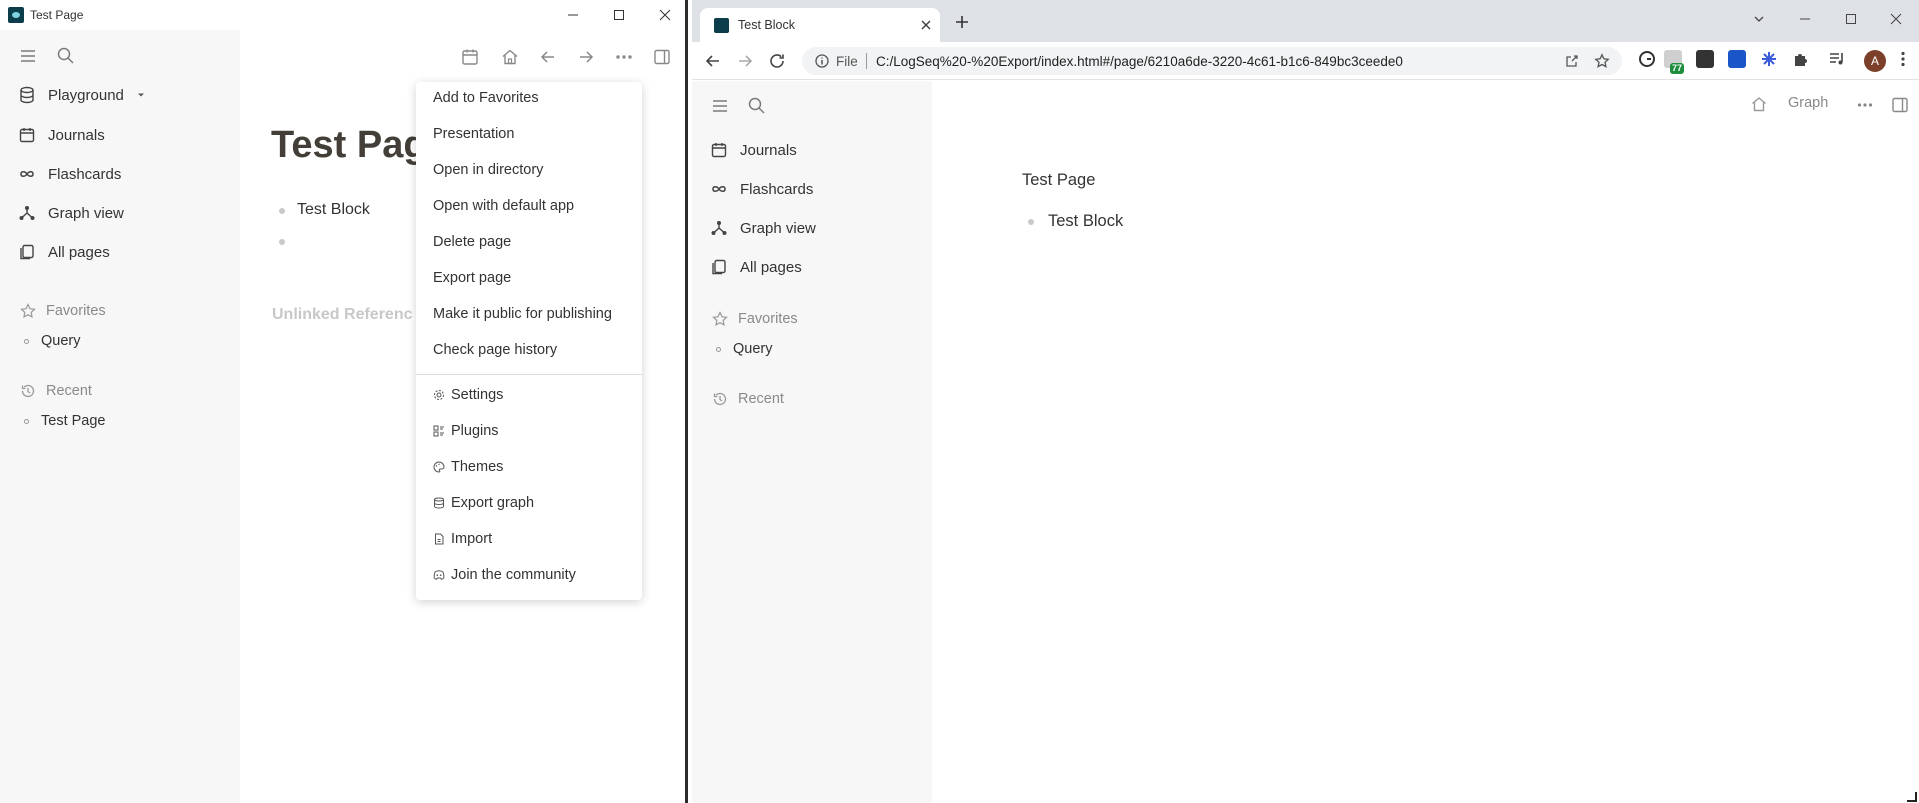  What do you see at coordinates (1647, 59) in the screenshot?
I see `grammar-extension-icon` at bounding box center [1647, 59].